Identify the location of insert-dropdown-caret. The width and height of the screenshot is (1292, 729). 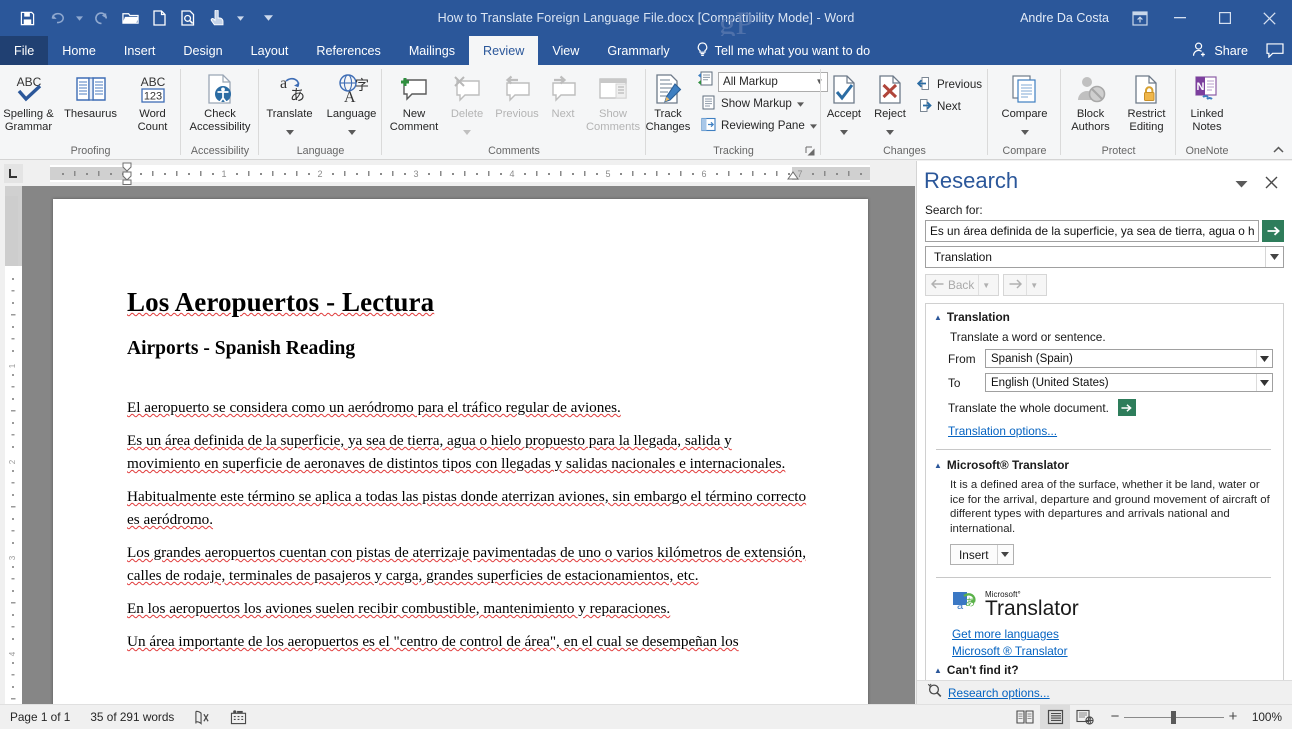
(1004, 554).